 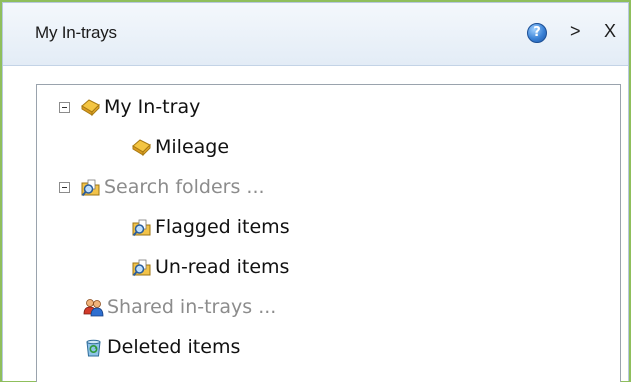 I want to click on collapse-button: >, so click(x=575, y=31).